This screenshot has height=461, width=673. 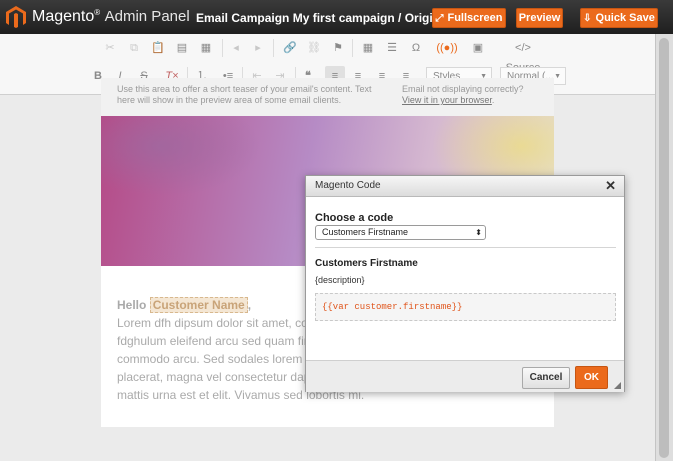 I want to click on scrollbar-thumb, so click(x=664, y=248).